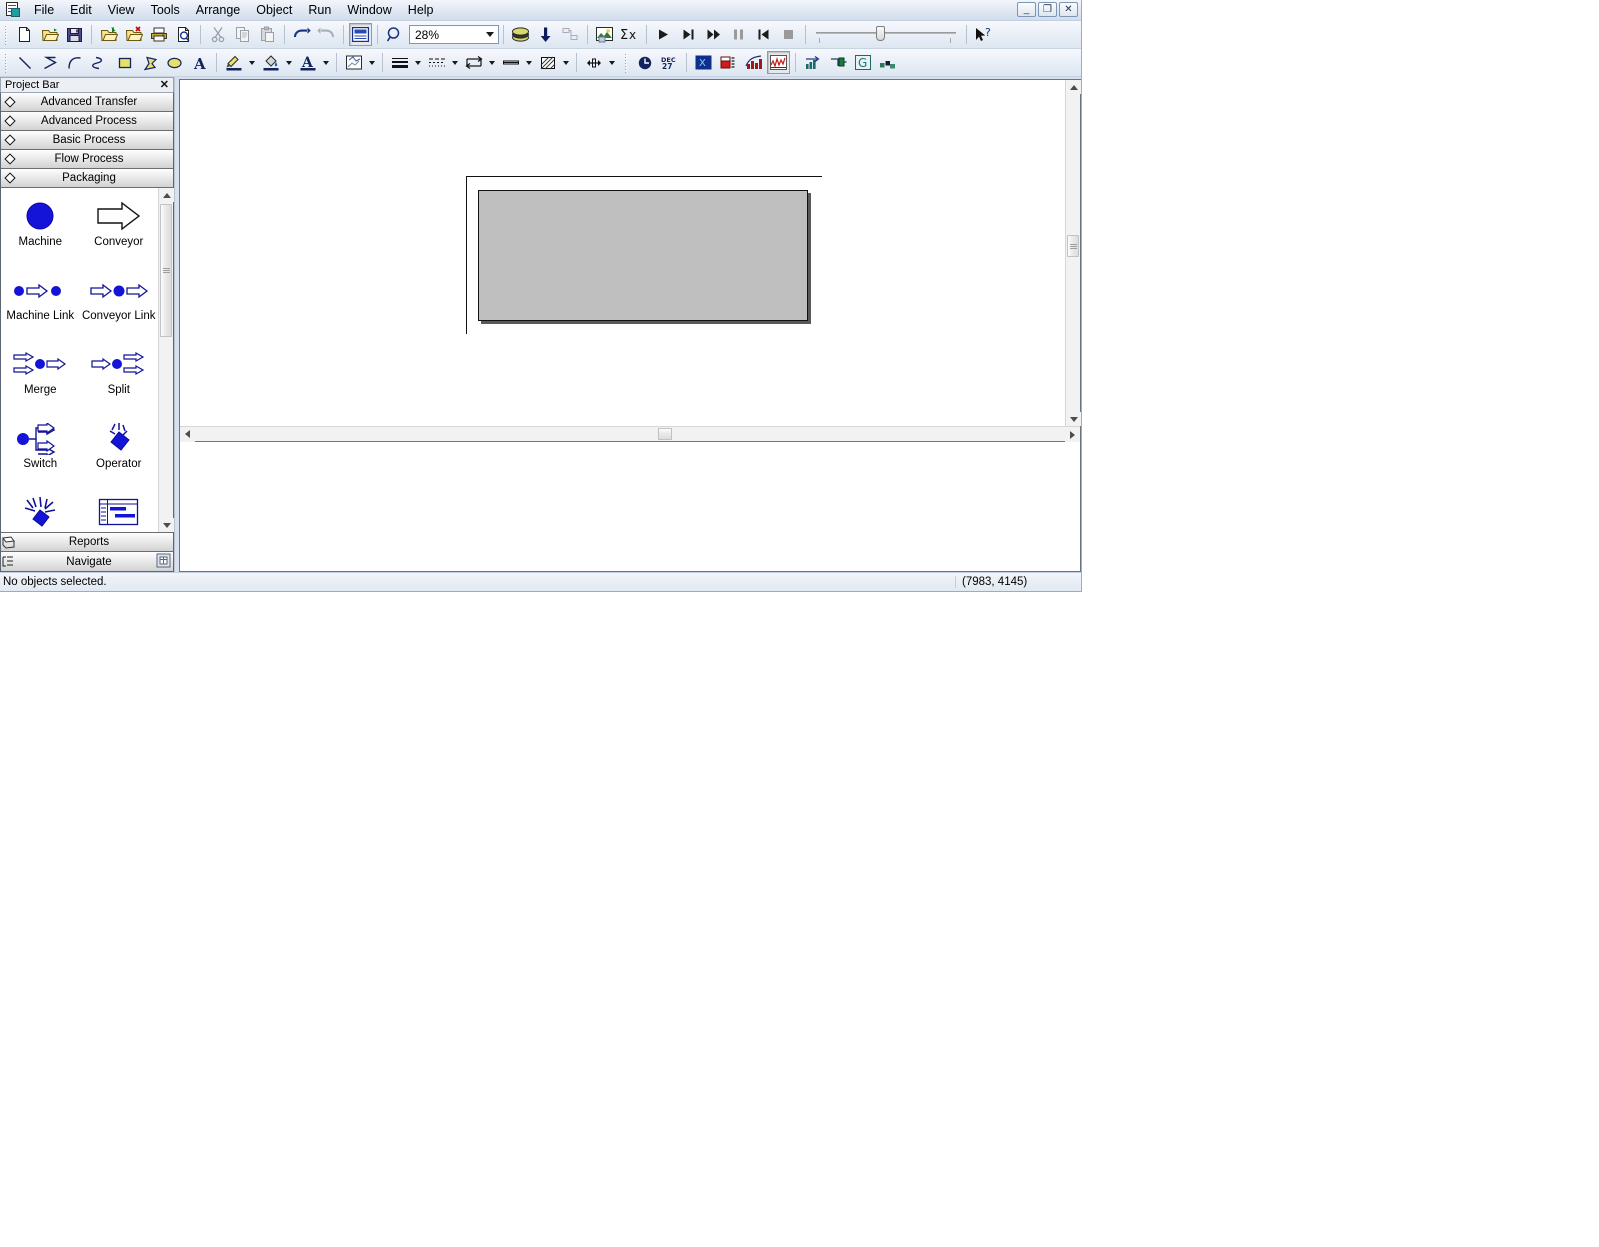 This screenshot has height=1247, width=1599. What do you see at coordinates (165, 10) in the screenshot?
I see `menu-item-tools: Tools` at bounding box center [165, 10].